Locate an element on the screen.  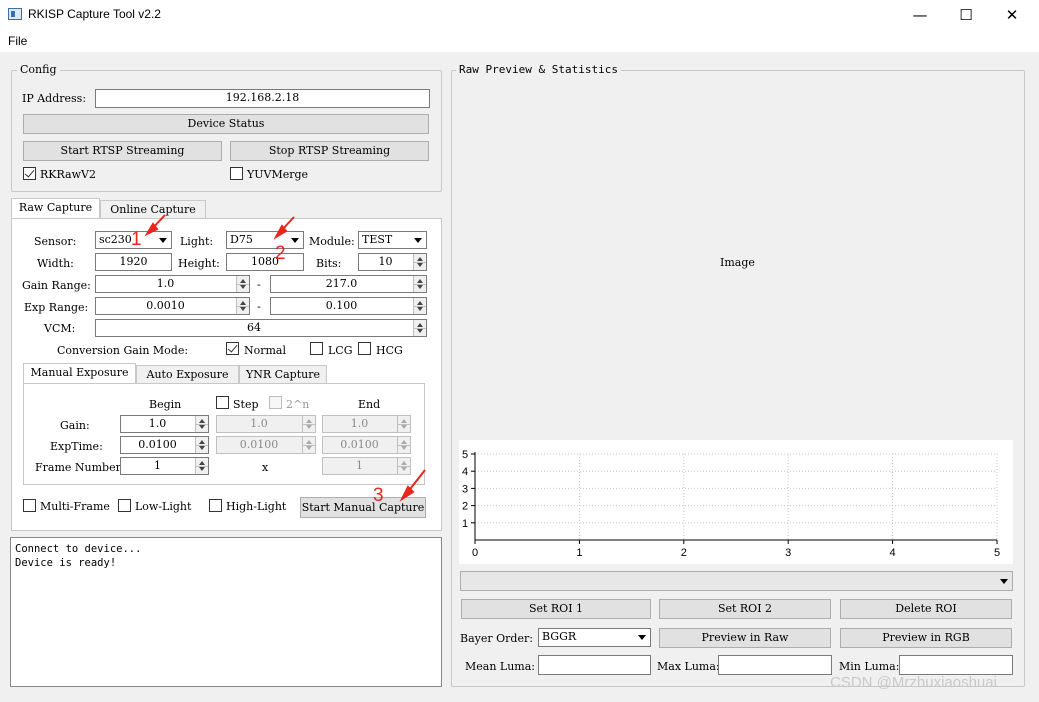
annotation-3: 3 is located at coordinates (378, 495).